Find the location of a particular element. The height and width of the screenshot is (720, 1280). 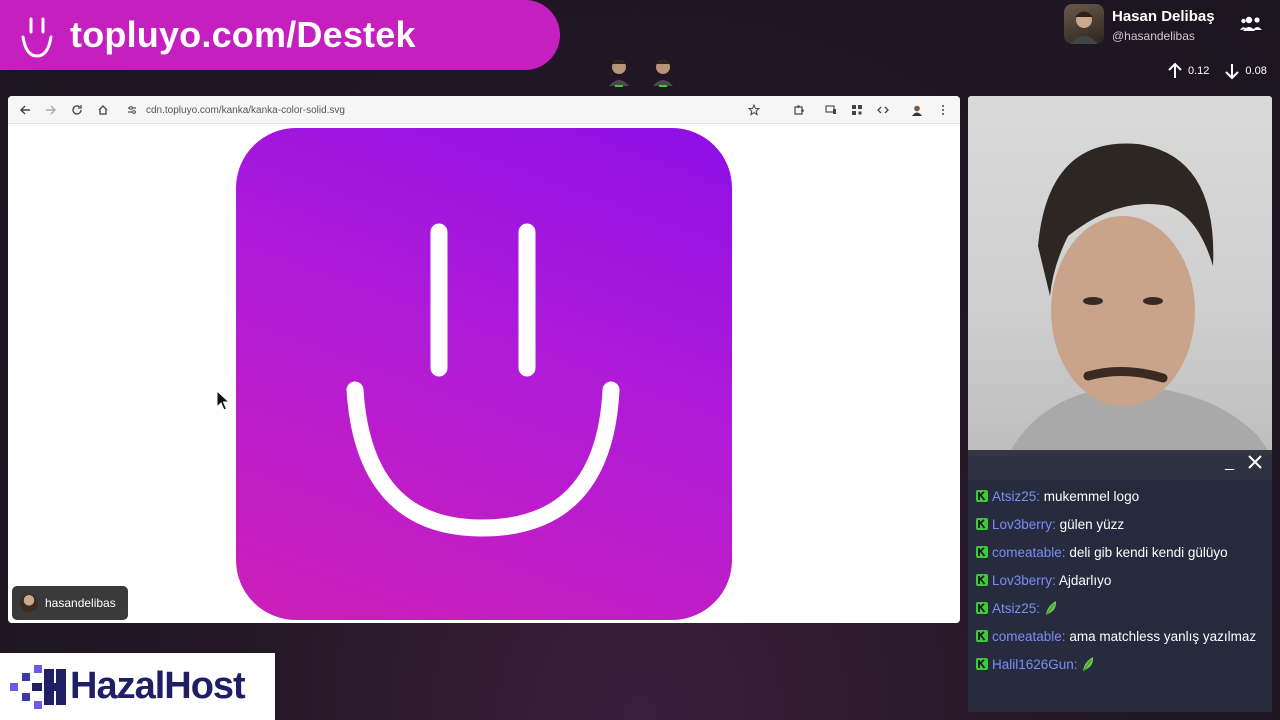

forward-button is located at coordinates (51, 110).